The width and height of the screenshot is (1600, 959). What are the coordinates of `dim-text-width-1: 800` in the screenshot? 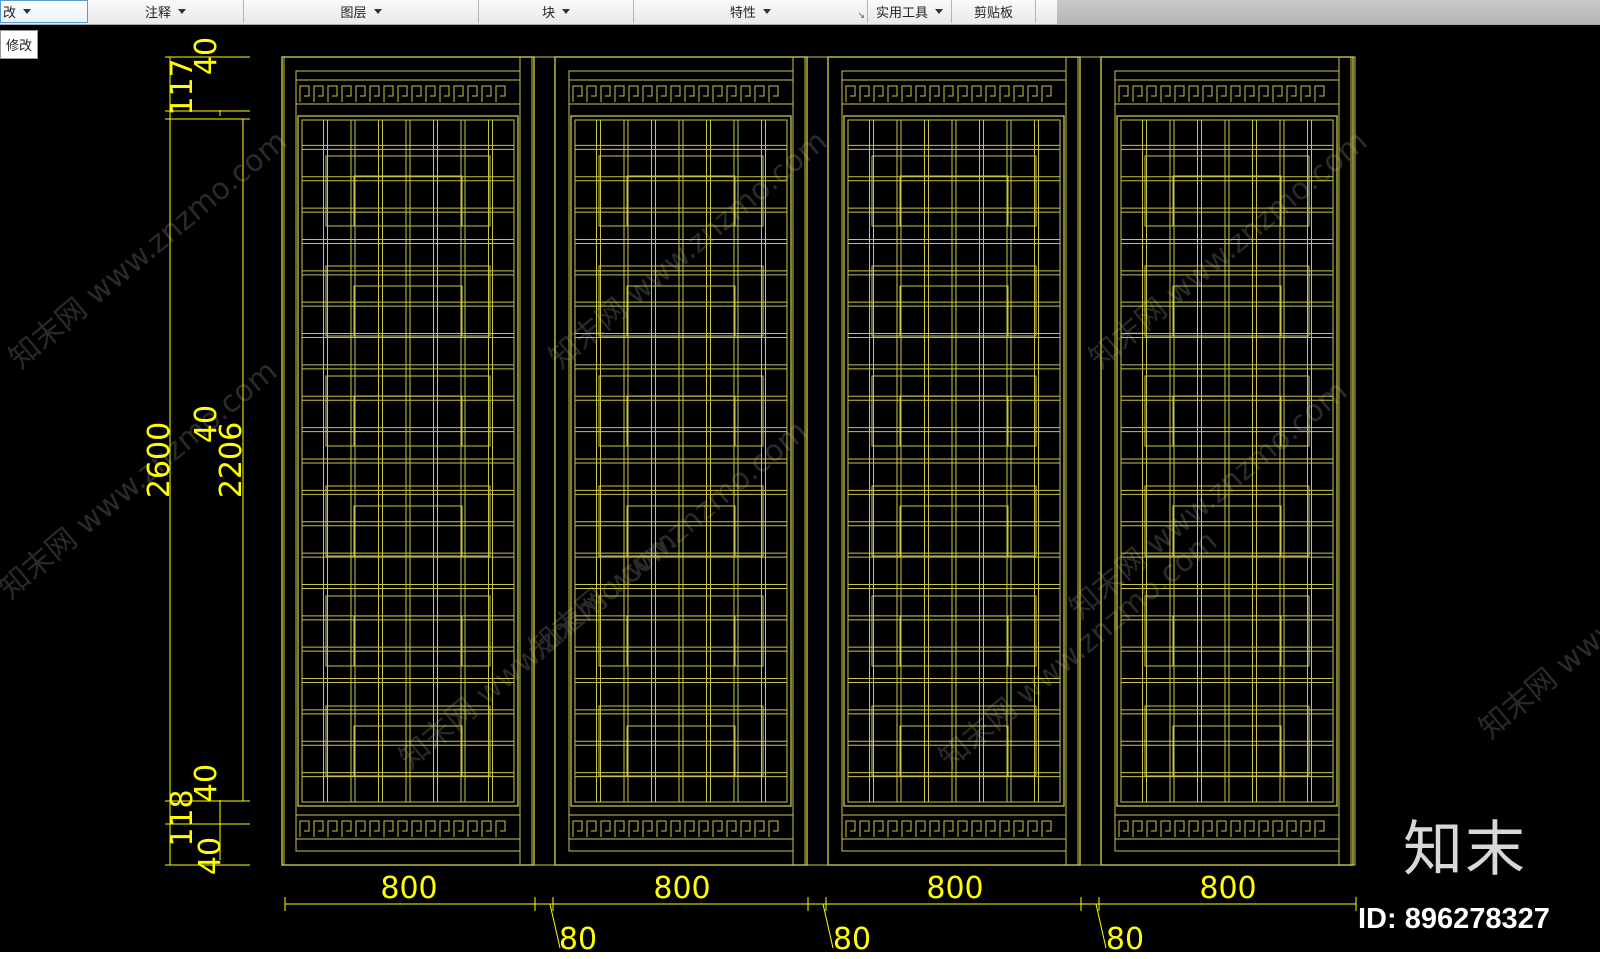 It's located at (408, 888).